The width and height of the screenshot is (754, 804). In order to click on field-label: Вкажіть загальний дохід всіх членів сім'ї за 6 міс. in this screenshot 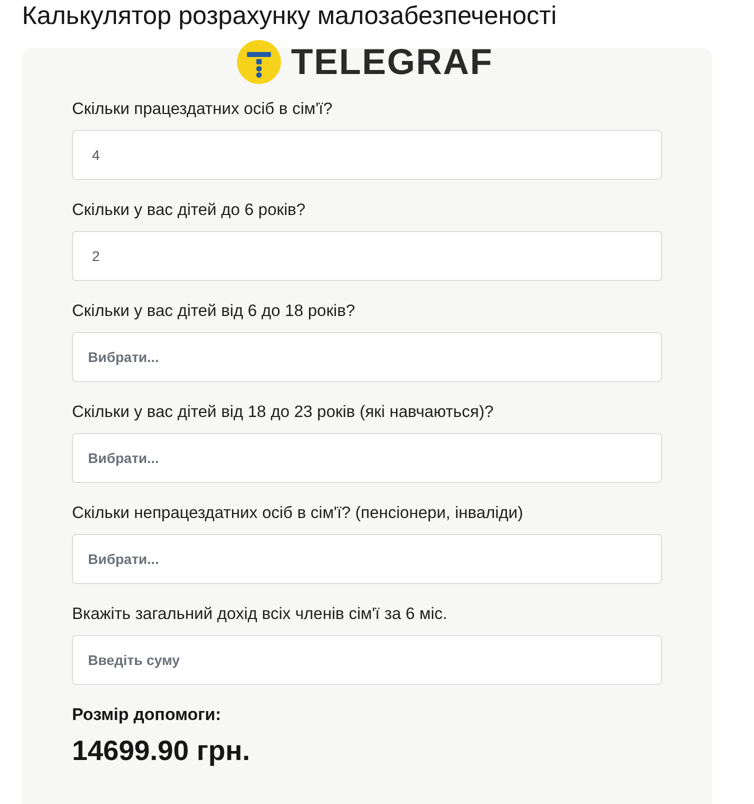, I will do `click(260, 614)`.